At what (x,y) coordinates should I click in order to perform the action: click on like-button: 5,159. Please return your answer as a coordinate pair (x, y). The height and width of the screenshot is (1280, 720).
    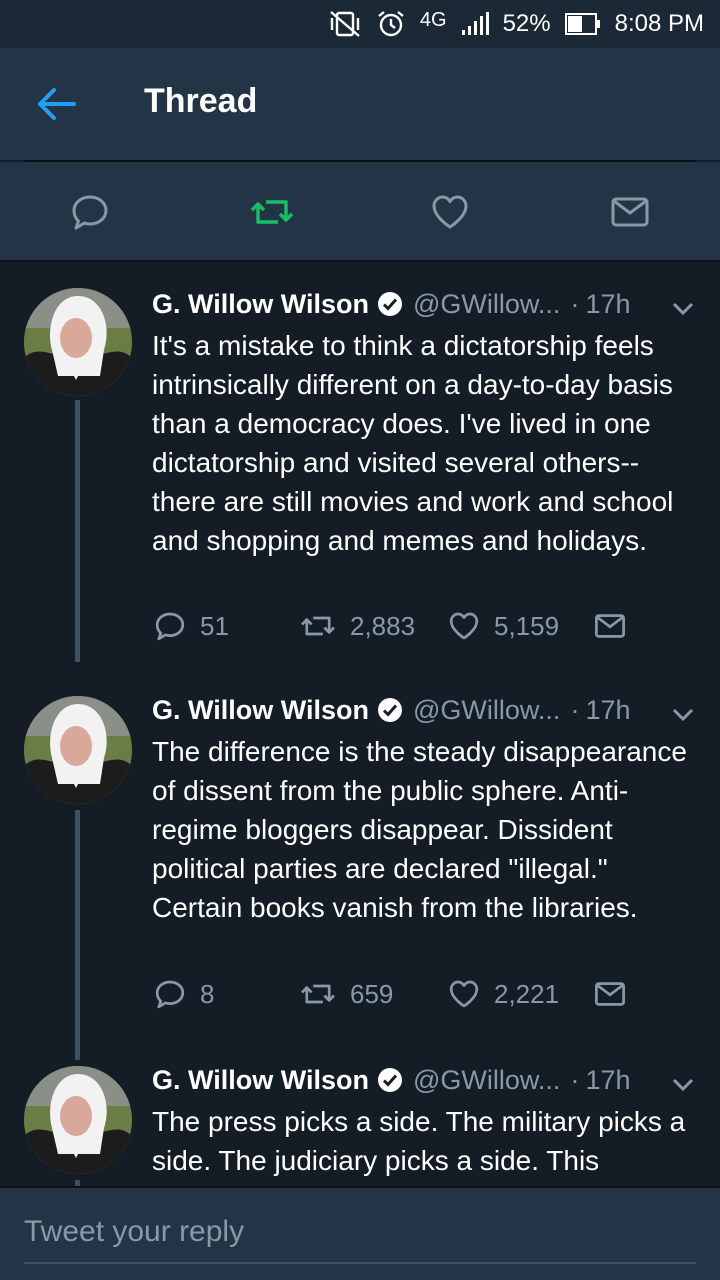
    Looking at the image, I should click on (503, 626).